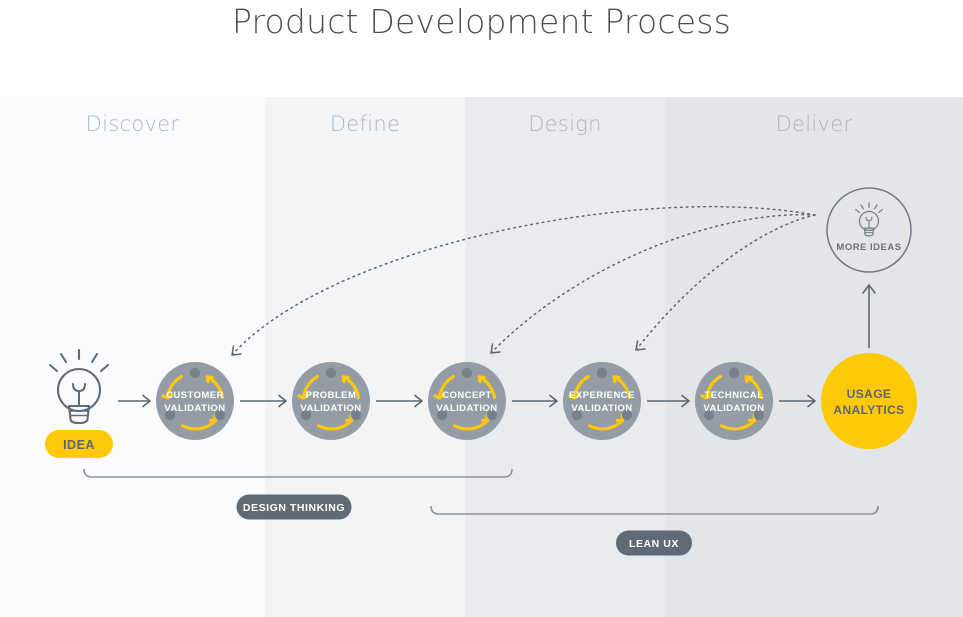 This screenshot has height=617, width=963. I want to click on customer-validation-node: CUSTOMER VALIDATION, so click(195, 401).